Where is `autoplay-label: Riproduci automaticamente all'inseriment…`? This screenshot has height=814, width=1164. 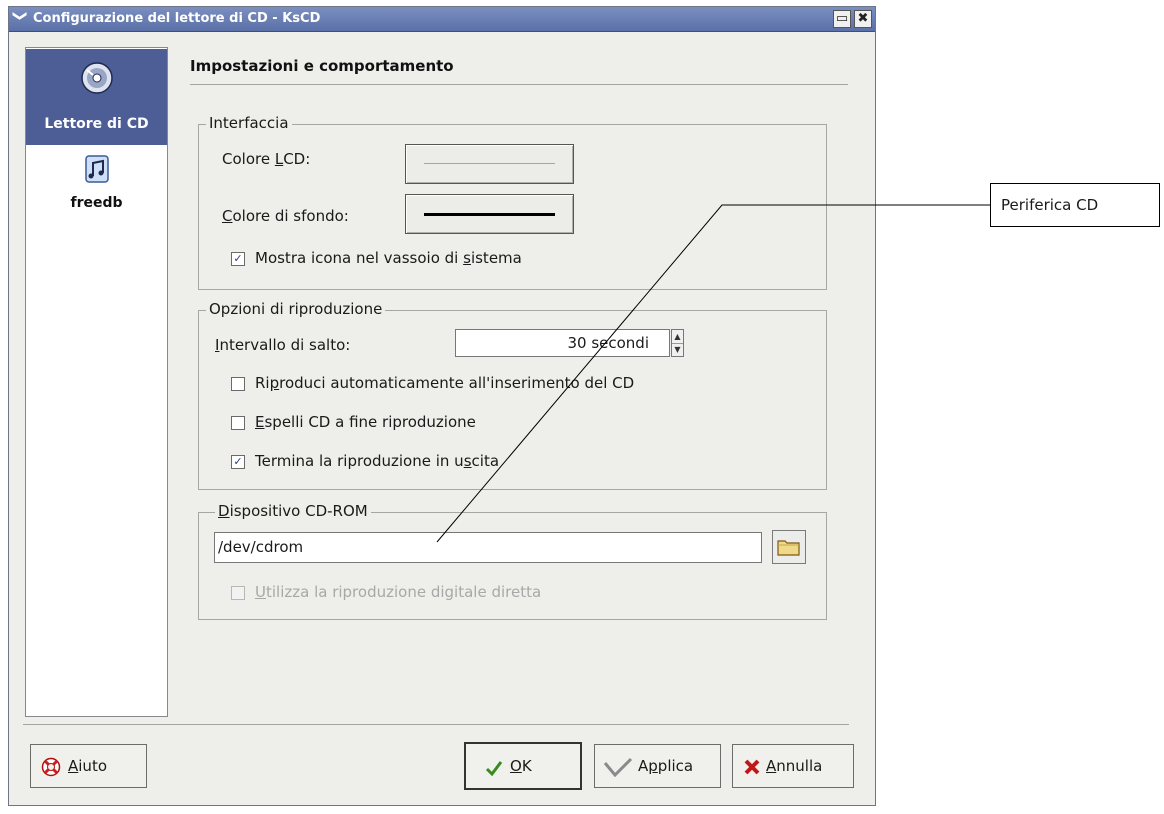 autoplay-label: Riproduci automaticamente all'inseriment… is located at coordinates (445, 383).